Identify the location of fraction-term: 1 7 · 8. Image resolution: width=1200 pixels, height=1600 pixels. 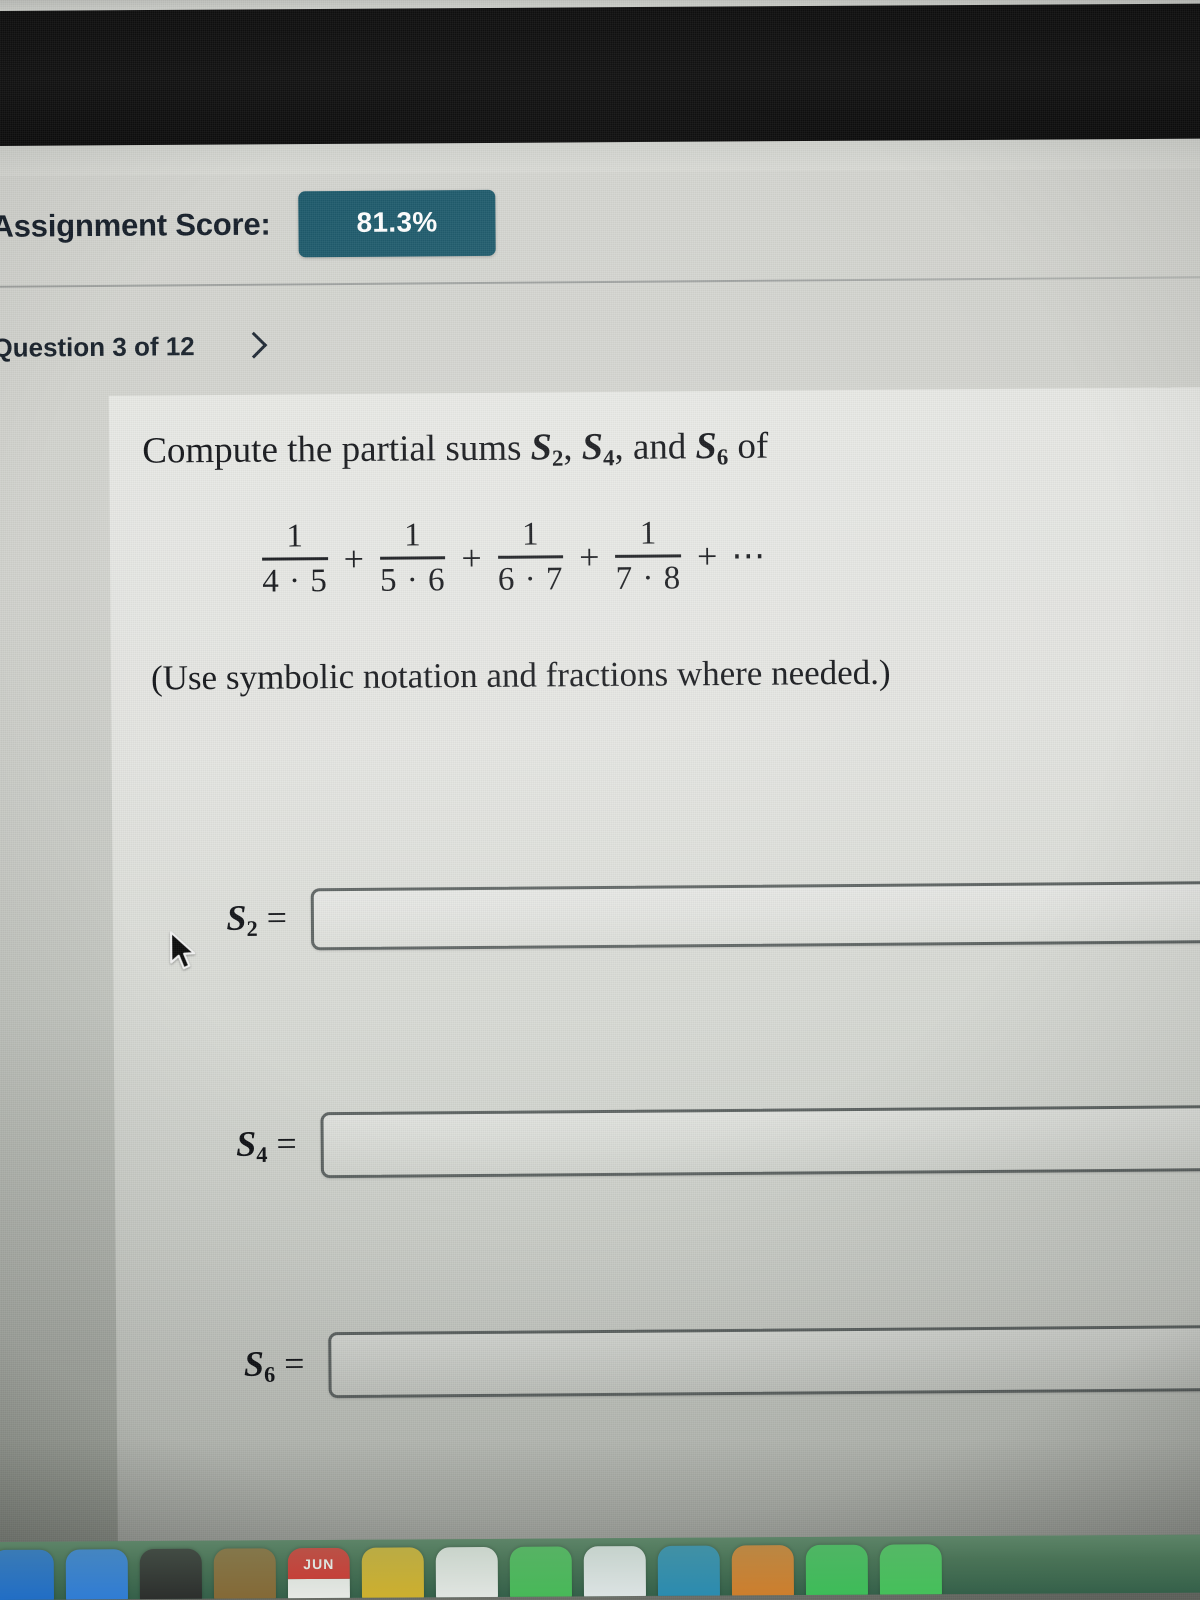
(648, 556).